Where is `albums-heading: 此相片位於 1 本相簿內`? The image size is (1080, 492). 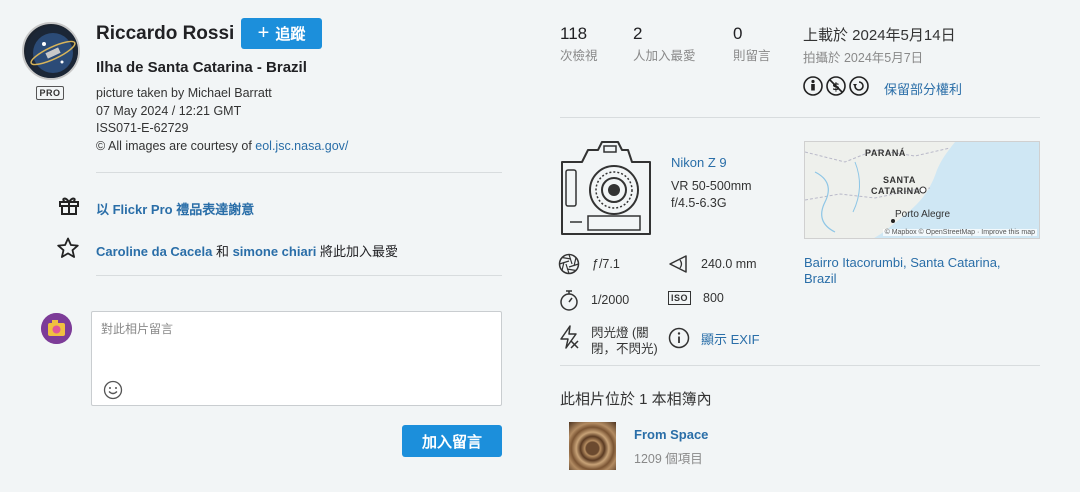 albums-heading: 此相片位於 1 本相簿內 is located at coordinates (636, 399).